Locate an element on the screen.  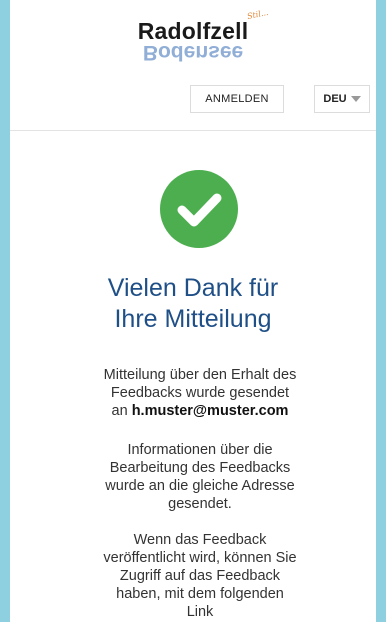
text-line: Link is located at coordinates (200, 612).